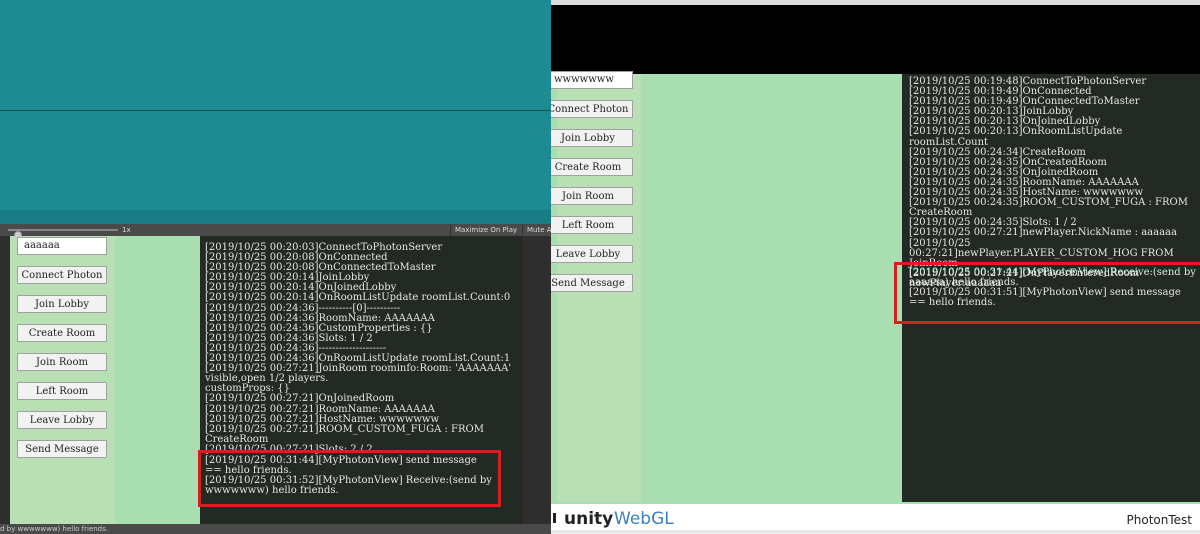  I want to click on unity-logo-text: unity, so click(589, 519).